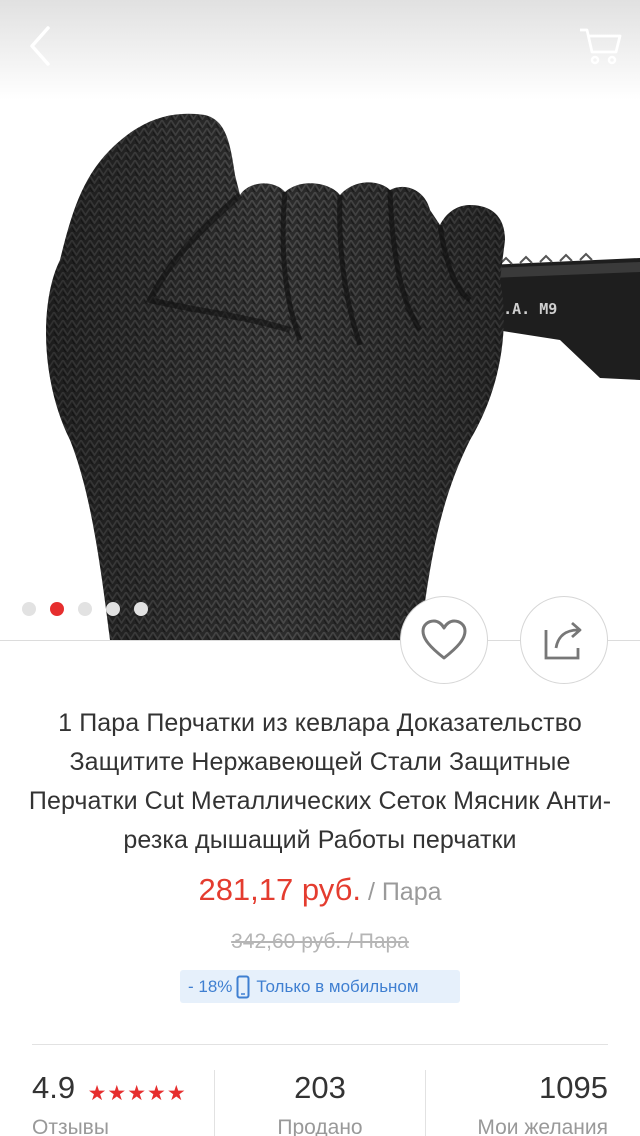  Describe the element at coordinates (517, 1103) in the screenshot. I see `wishlist-stat: 1095 Мои желания` at that location.